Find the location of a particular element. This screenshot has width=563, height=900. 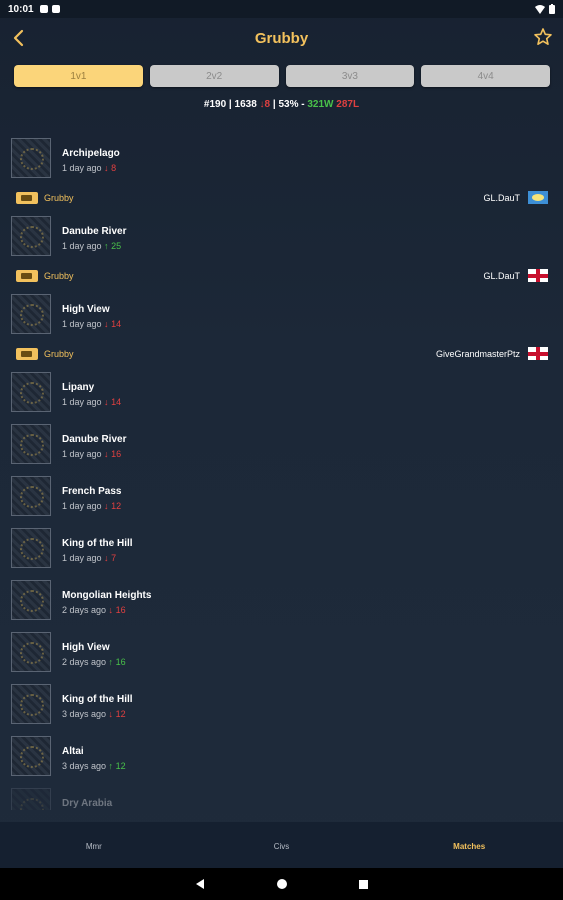

match-row: Danube River 1 day ago ↑ 25 is located at coordinates (281, 236).